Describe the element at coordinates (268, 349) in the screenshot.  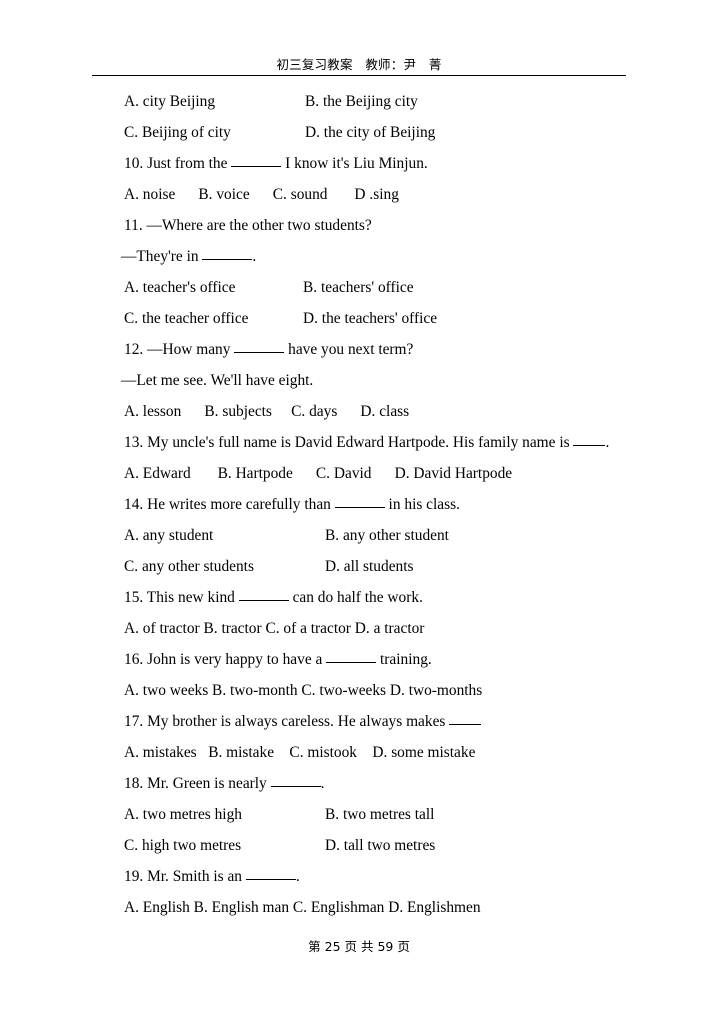
I see `question-text: 12. —How many have you next term?` at that location.